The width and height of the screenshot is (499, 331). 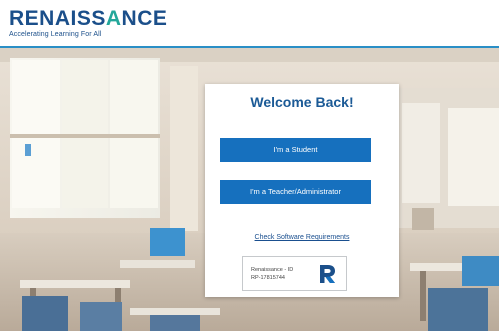 What do you see at coordinates (55, 34) in the screenshot?
I see `logo-tagline: Accelerating Learning For All` at bounding box center [55, 34].